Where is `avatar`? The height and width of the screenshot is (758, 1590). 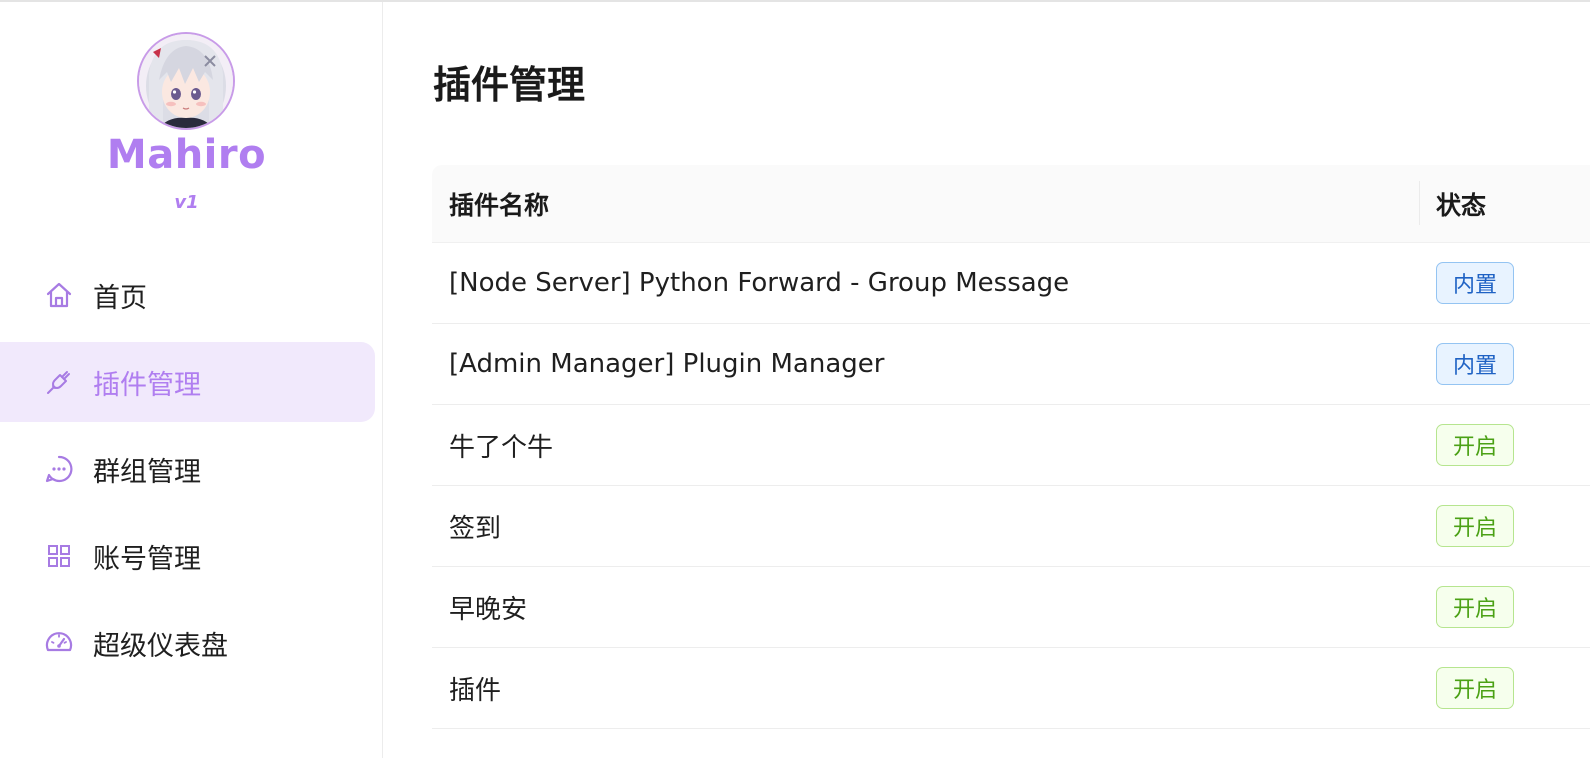
avatar is located at coordinates (186, 81).